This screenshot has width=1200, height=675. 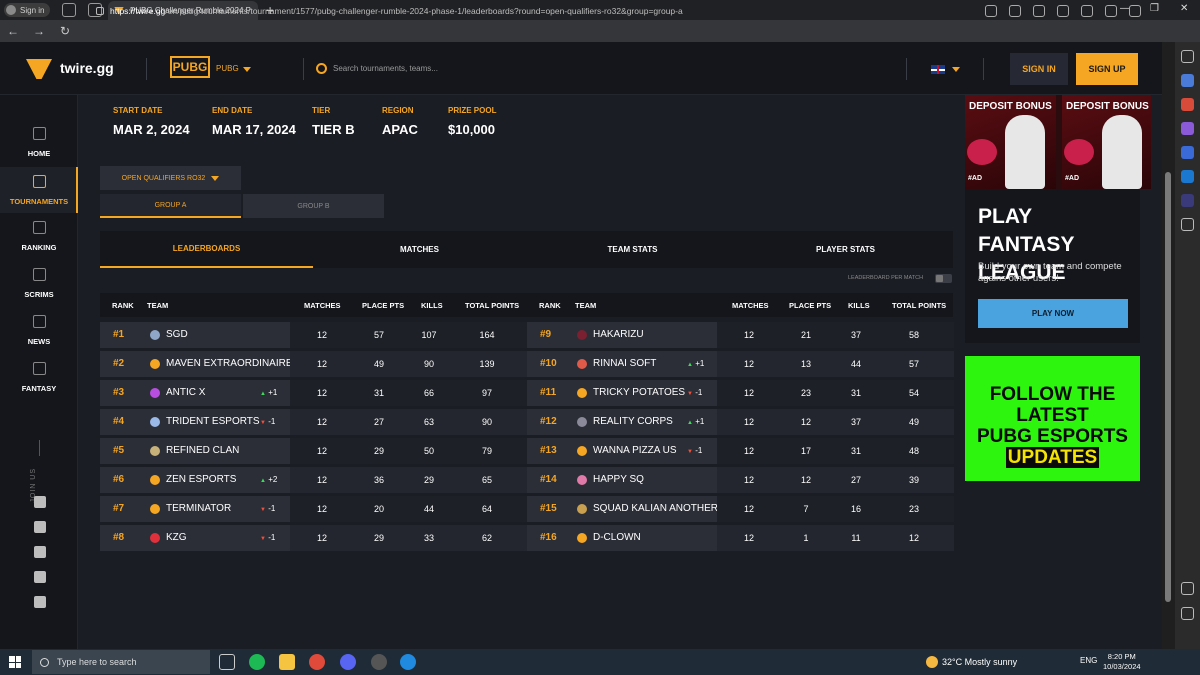 I want to click on forward-icon: →, so click(x=39, y=31).